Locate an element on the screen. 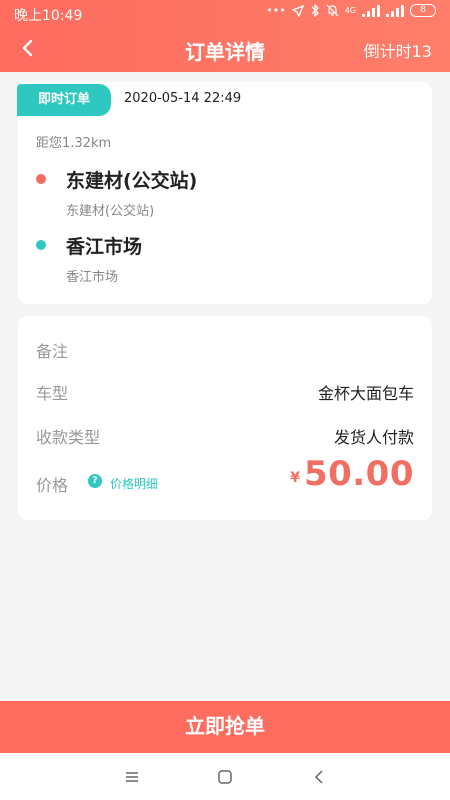 The width and height of the screenshot is (450, 800). vehicle-value: 金杯大面包车 is located at coordinates (365, 393).